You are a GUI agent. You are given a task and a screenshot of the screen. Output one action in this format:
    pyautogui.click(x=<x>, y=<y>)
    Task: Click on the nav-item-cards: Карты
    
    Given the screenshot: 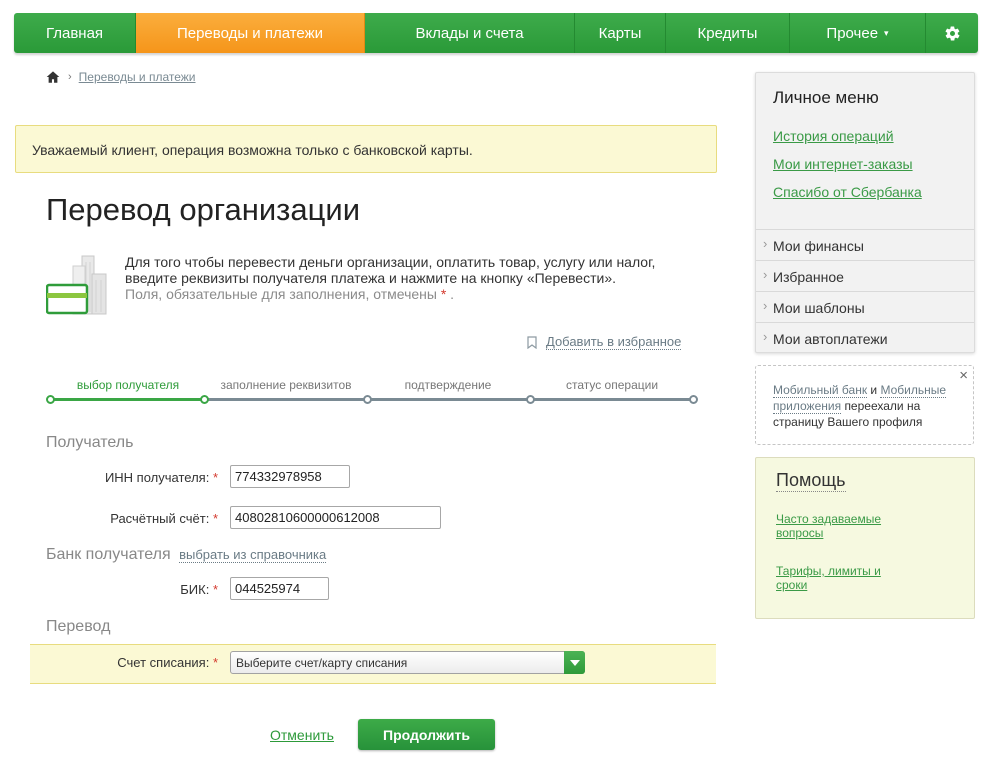 What is the action you would take?
    pyautogui.click(x=620, y=33)
    